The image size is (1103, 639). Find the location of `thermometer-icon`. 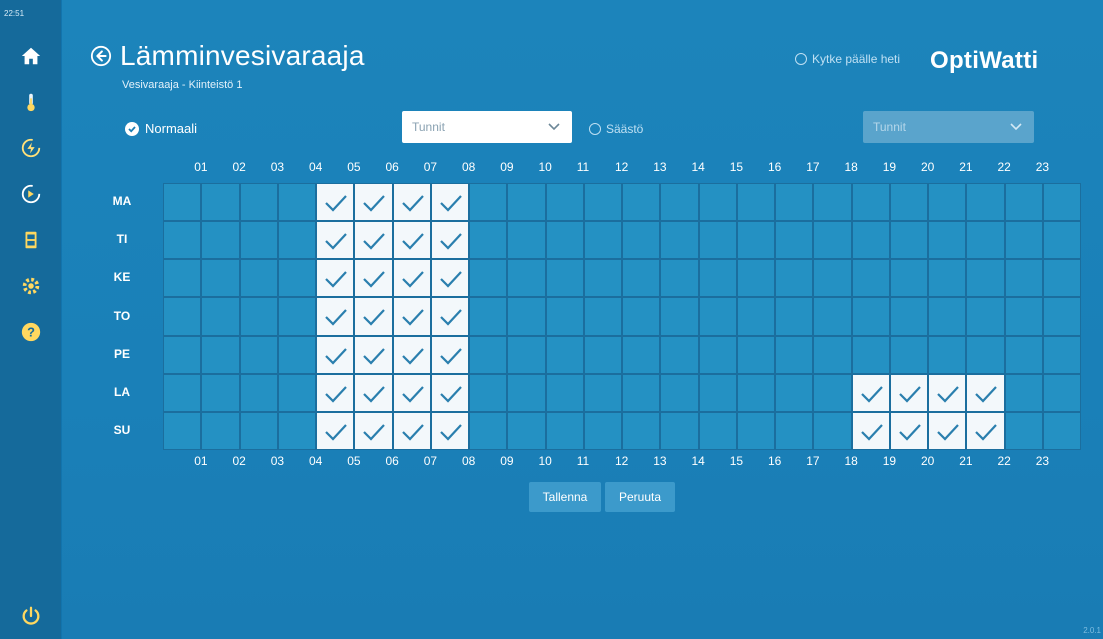

thermometer-icon is located at coordinates (31, 102).